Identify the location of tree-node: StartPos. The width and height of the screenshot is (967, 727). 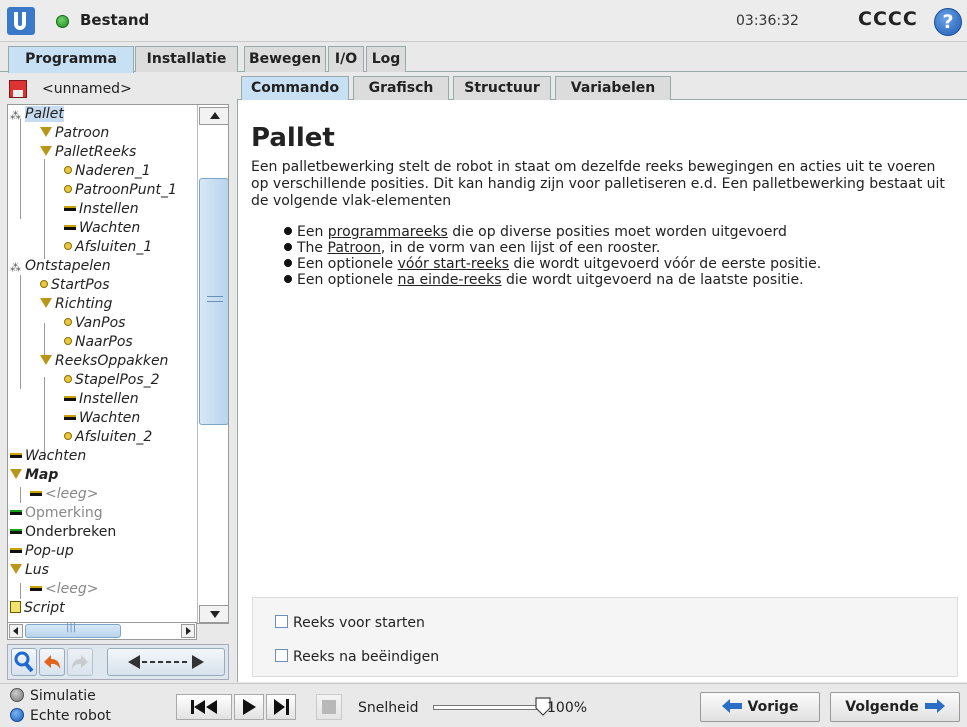
(75, 285).